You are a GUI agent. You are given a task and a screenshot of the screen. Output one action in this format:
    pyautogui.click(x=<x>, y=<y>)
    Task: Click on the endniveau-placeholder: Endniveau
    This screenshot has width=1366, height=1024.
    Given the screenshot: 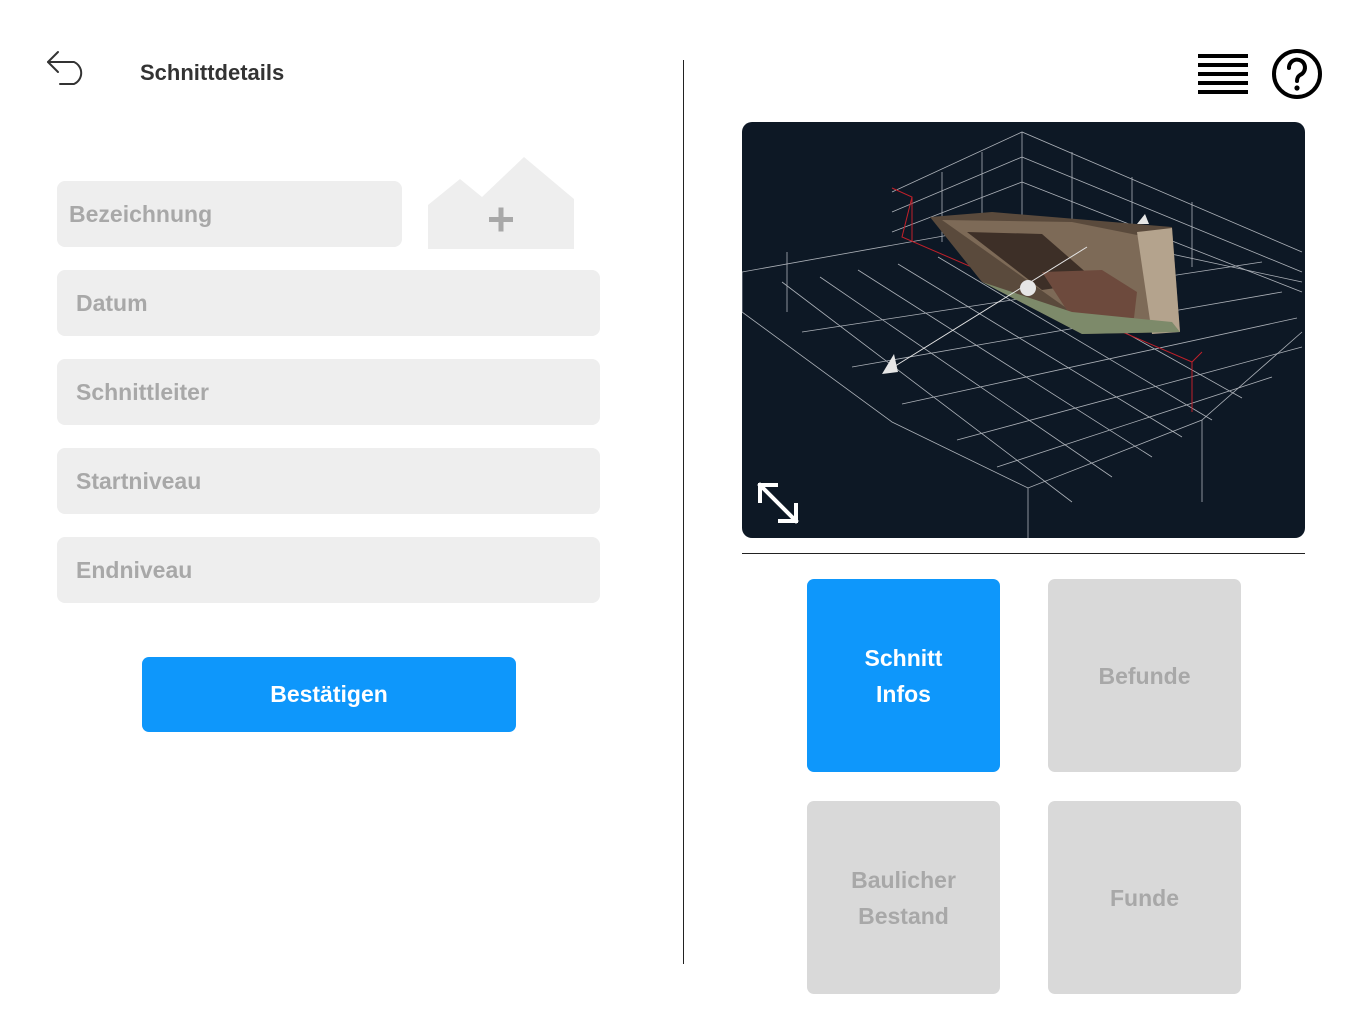 What is the action you would take?
    pyautogui.click(x=134, y=569)
    